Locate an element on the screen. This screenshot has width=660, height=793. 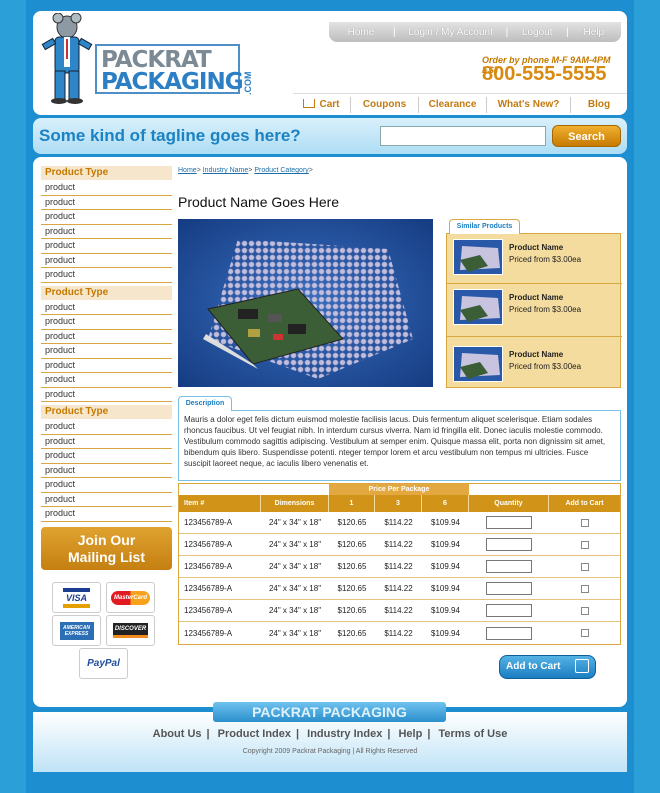
topnav-logout: Logout is located at coordinates (537, 32).